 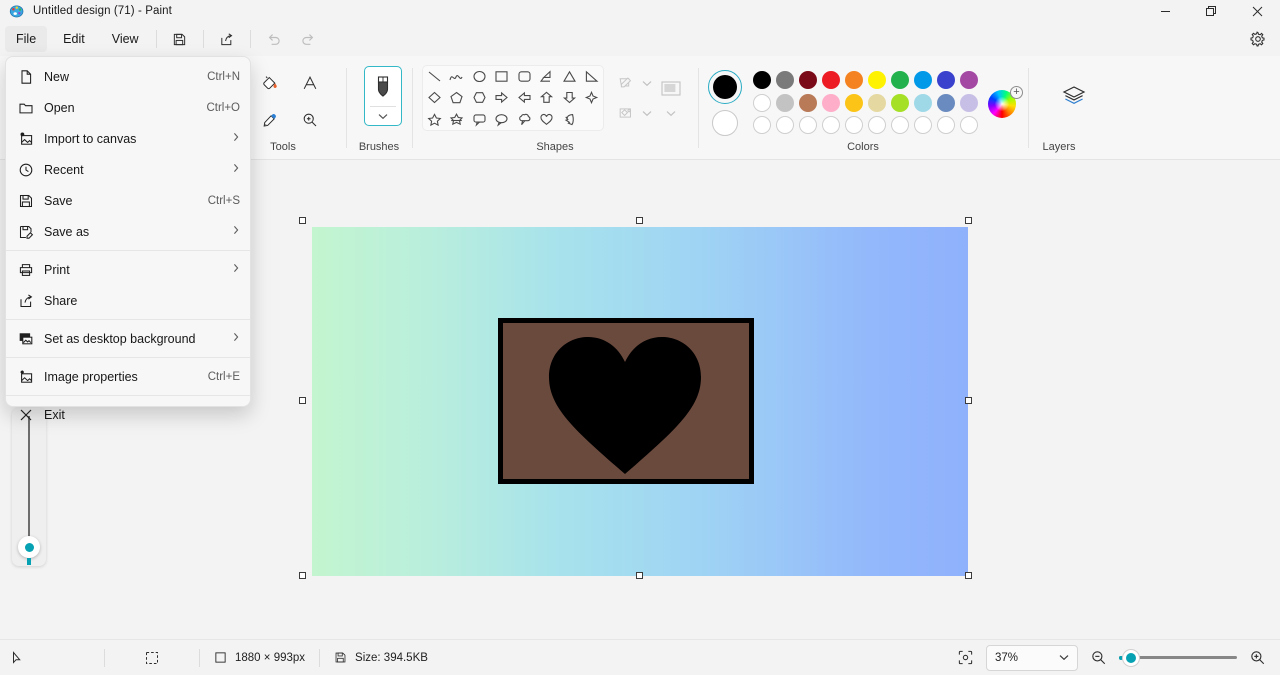 I want to click on zoom-slider-knob, so click(x=1131, y=657).